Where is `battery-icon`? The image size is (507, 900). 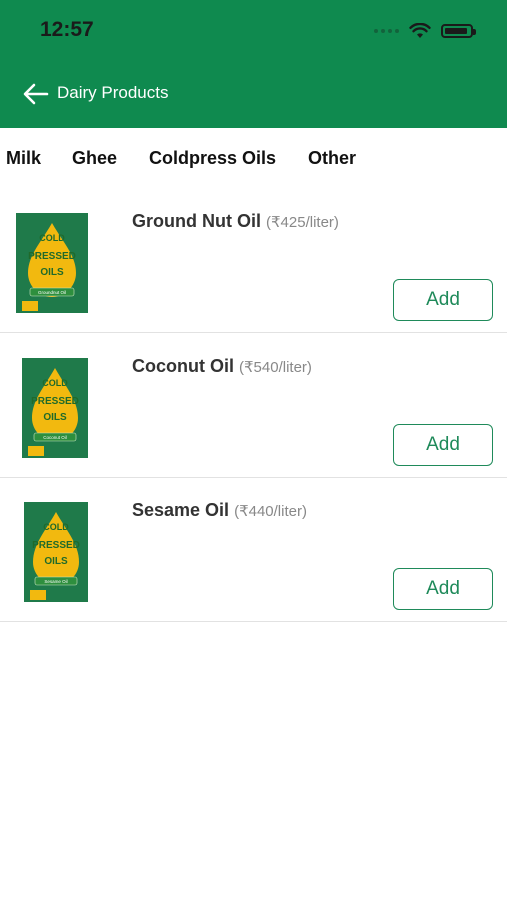 battery-icon is located at coordinates (458, 31).